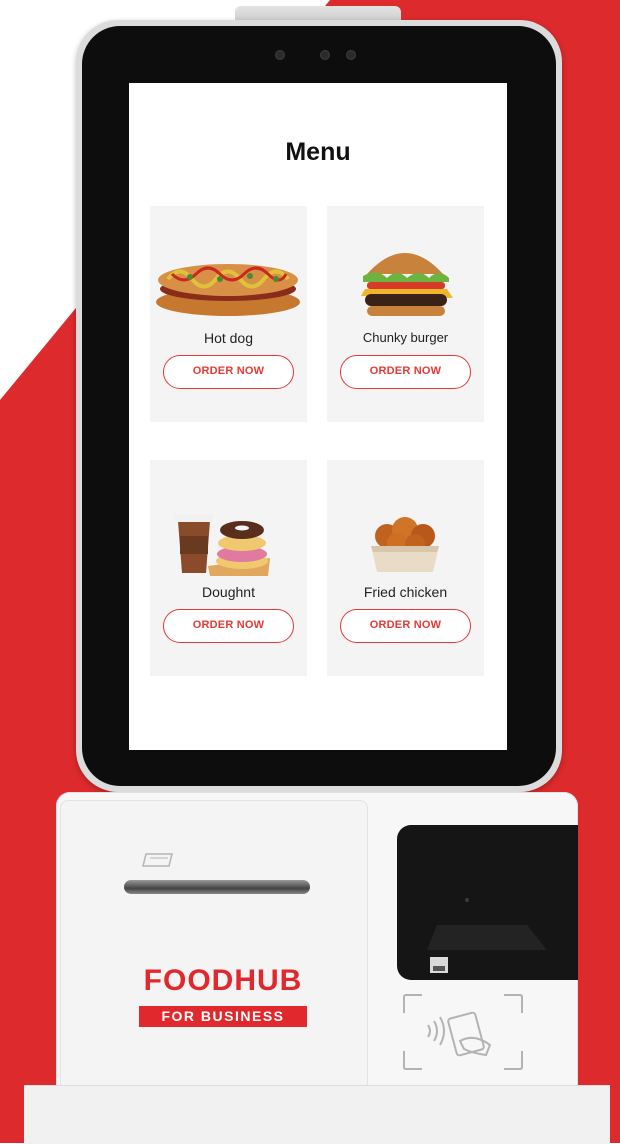 The width and height of the screenshot is (620, 1144). What do you see at coordinates (405, 544) in the screenshot?
I see `fried-chicken-image` at bounding box center [405, 544].